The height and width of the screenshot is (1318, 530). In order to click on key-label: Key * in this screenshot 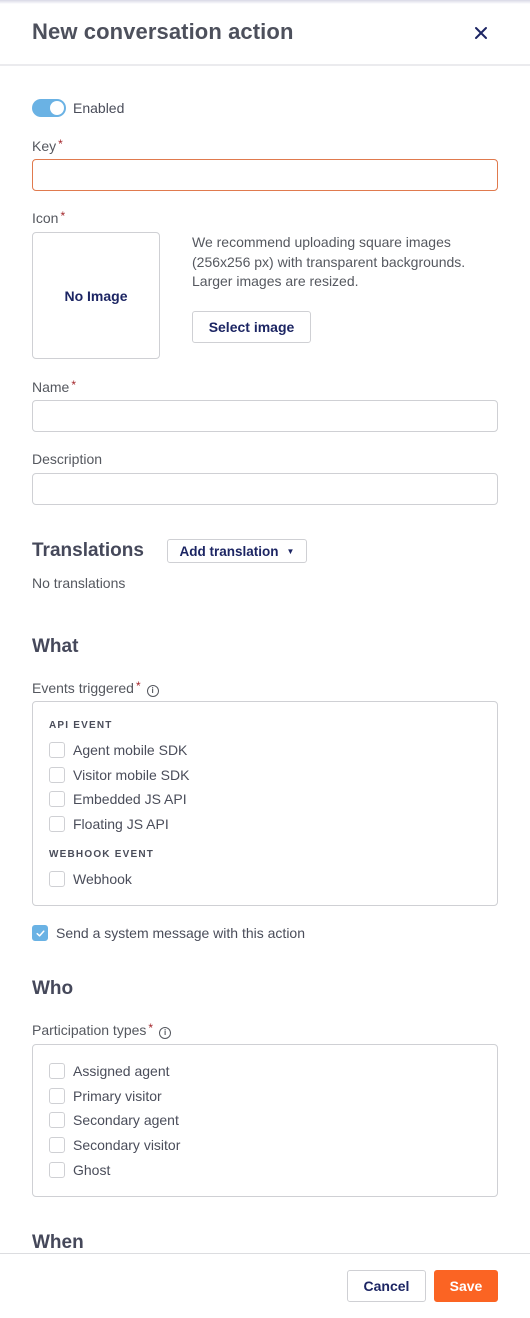, I will do `click(47, 145)`.